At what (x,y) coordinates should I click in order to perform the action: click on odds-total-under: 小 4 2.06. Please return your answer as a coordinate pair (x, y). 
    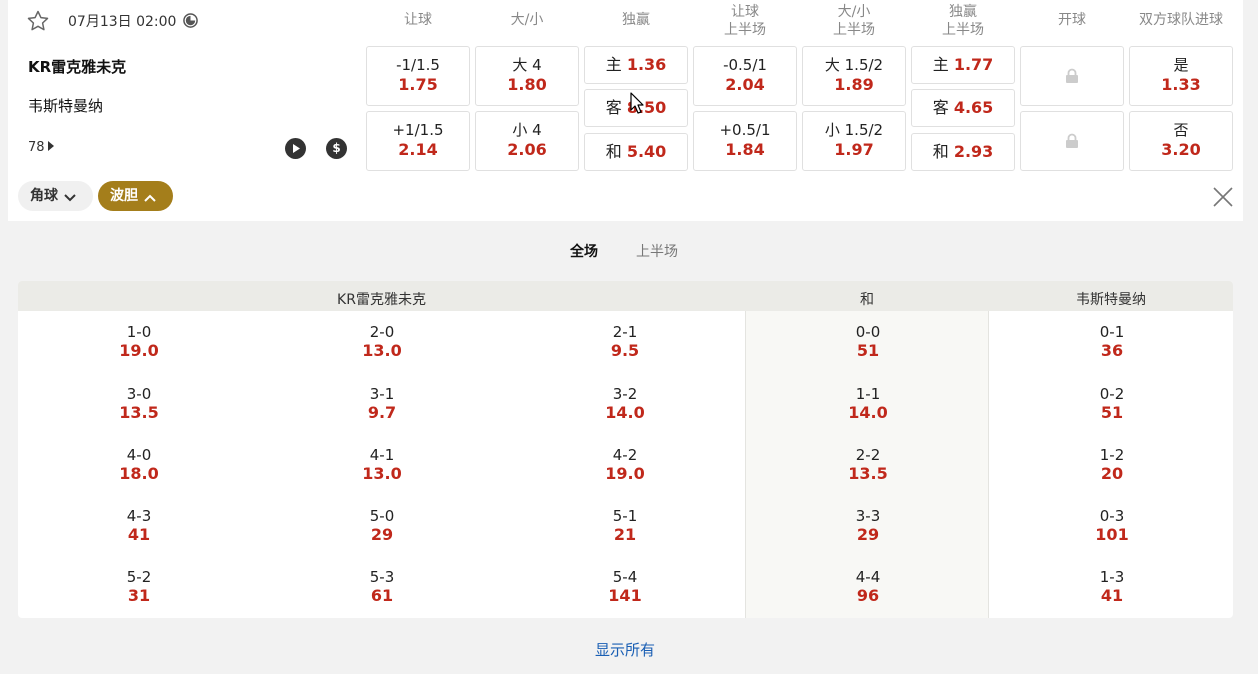
    Looking at the image, I should click on (527, 141).